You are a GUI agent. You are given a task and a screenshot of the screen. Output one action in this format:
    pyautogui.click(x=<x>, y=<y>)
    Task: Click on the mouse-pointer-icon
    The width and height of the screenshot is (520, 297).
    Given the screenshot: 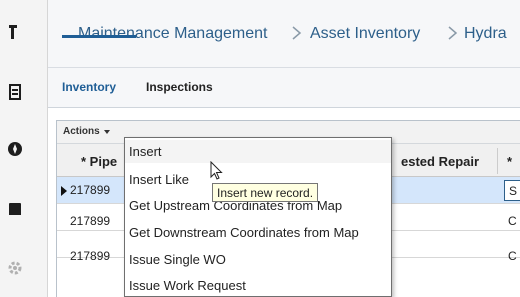 What is the action you would take?
    pyautogui.click(x=217, y=171)
    